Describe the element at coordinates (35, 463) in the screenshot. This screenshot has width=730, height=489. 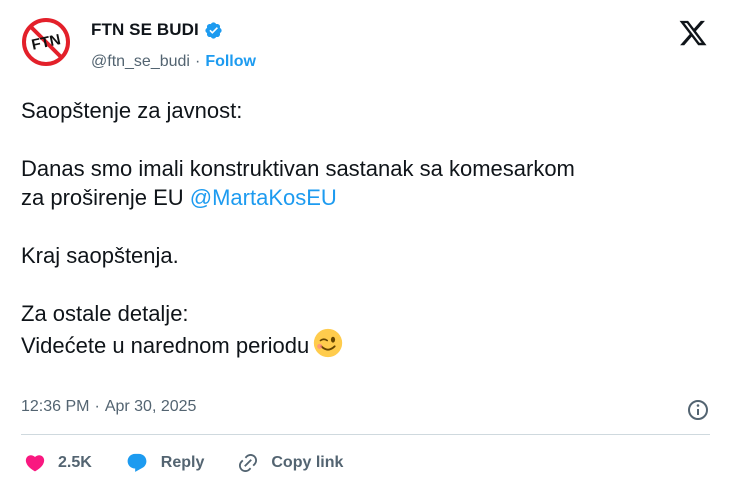
I see `heart-icon` at that location.